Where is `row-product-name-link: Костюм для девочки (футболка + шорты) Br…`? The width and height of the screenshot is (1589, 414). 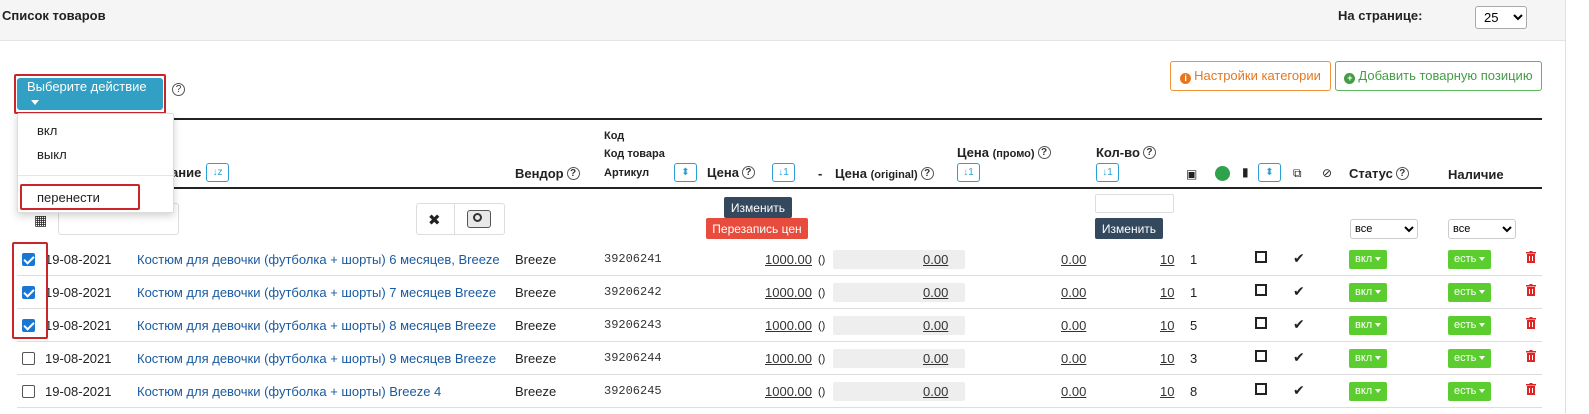 row-product-name-link: Костюм для девочки (футболка + шорты) Br… is located at coordinates (289, 391).